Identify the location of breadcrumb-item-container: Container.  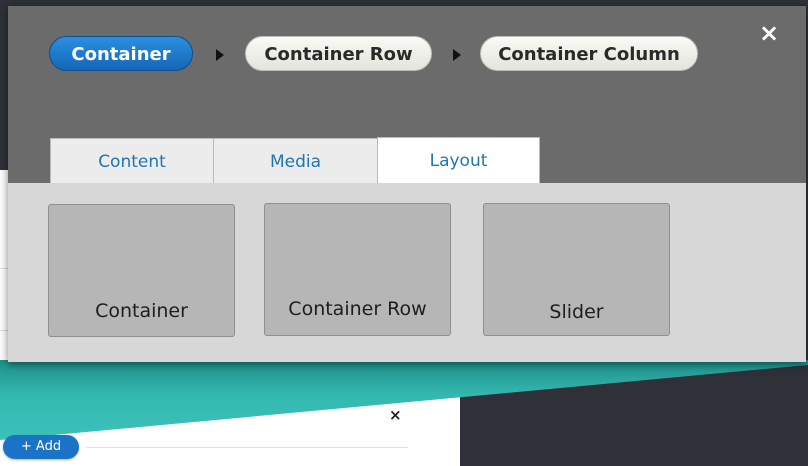
(121, 53).